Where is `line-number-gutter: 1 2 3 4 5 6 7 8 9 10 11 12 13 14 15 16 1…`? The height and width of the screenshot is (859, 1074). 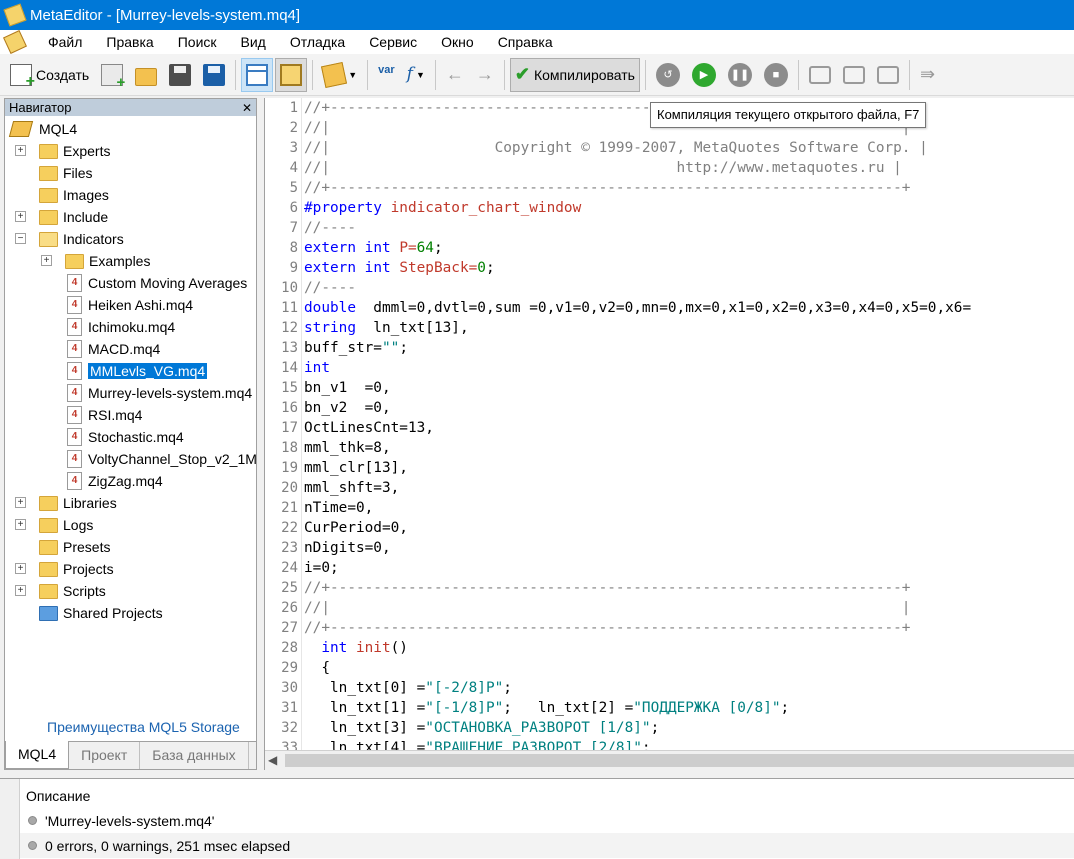 line-number-gutter: 1 2 3 4 5 6 7 8 9 10 11 12 13 14 15 16 1… is located at coordinates (283, 427).